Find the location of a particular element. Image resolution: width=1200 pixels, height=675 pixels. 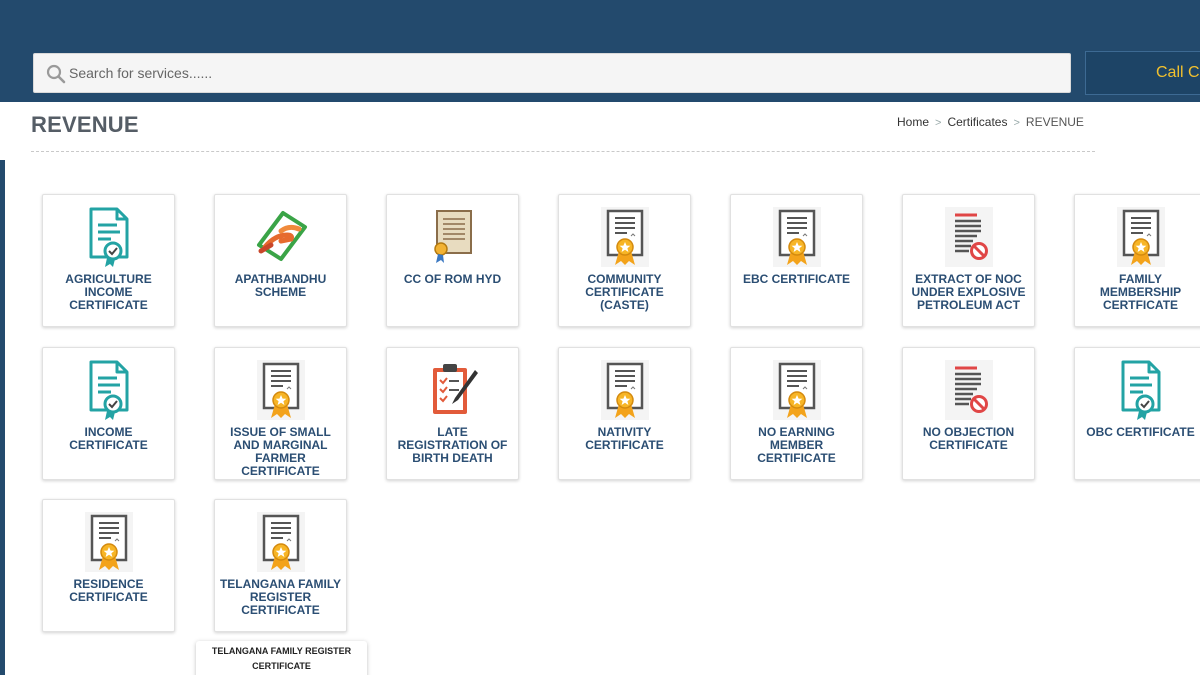

search-icon is located at coordinates (56, 74).